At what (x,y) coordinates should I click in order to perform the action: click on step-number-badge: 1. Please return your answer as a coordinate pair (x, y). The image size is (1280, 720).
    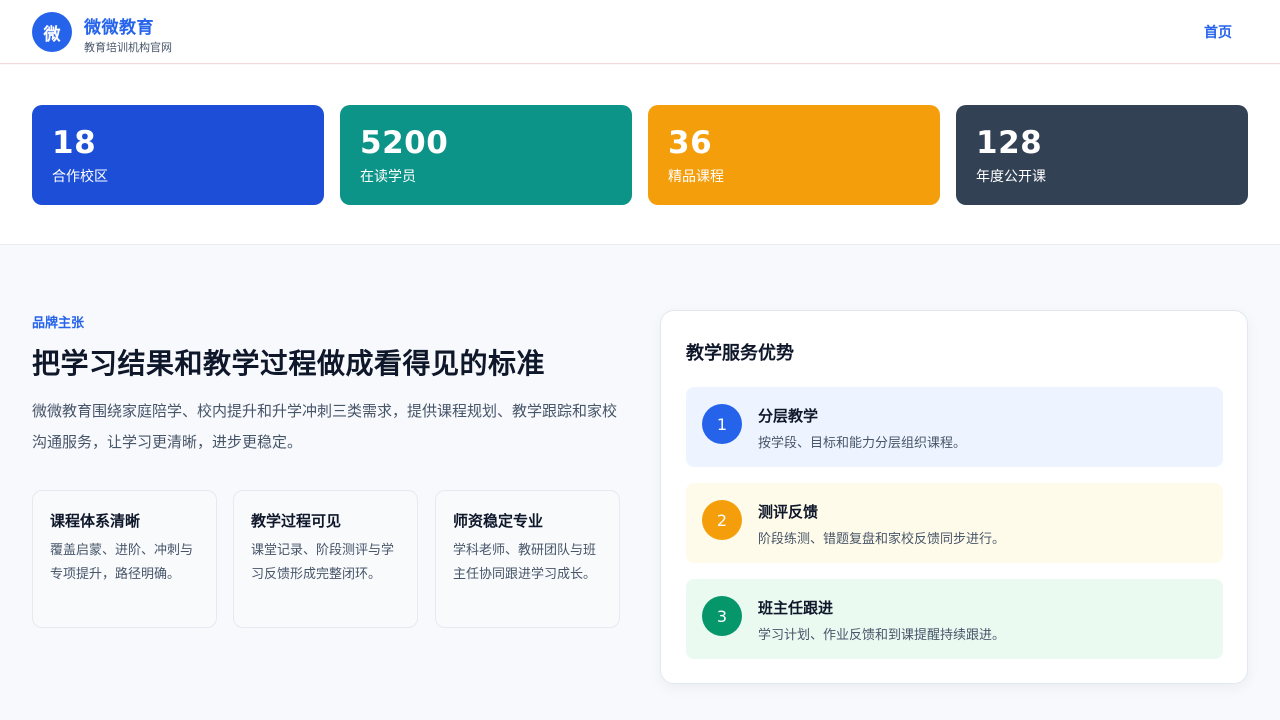
    Looking at the image, I should click on (722, 424).